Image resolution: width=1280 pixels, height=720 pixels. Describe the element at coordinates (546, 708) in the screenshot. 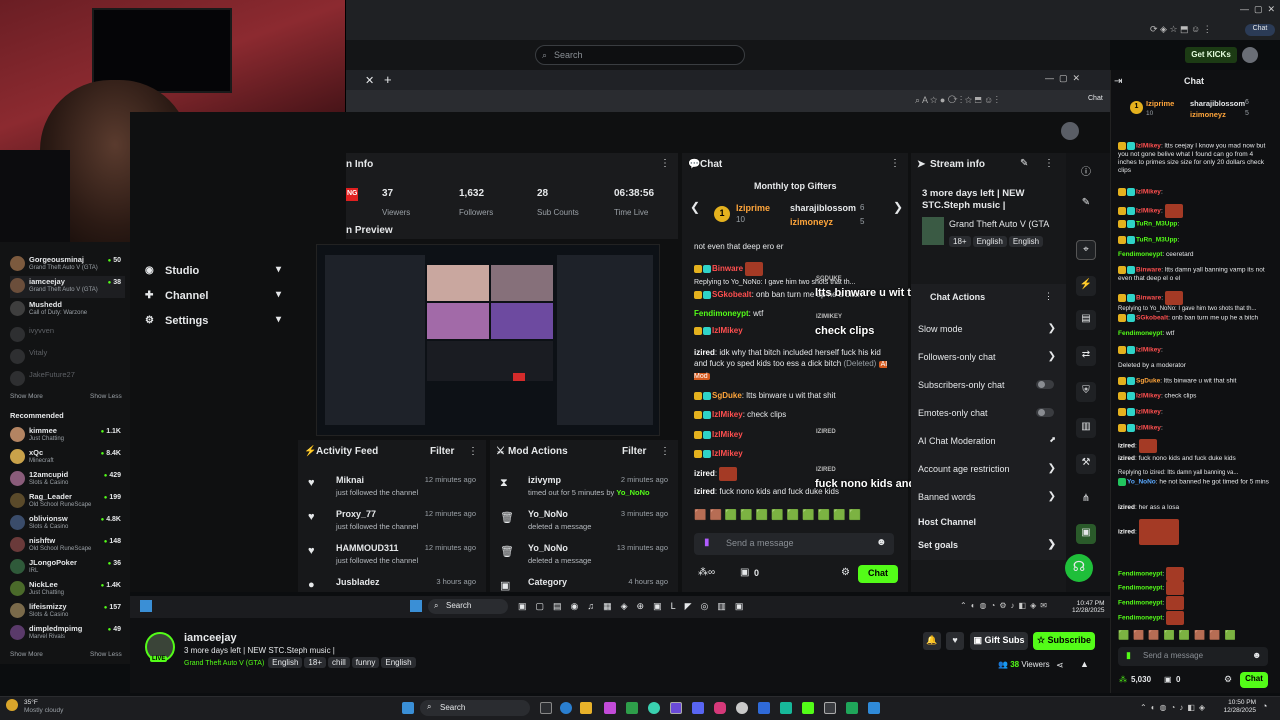

I see `task-view-icon` at that location.